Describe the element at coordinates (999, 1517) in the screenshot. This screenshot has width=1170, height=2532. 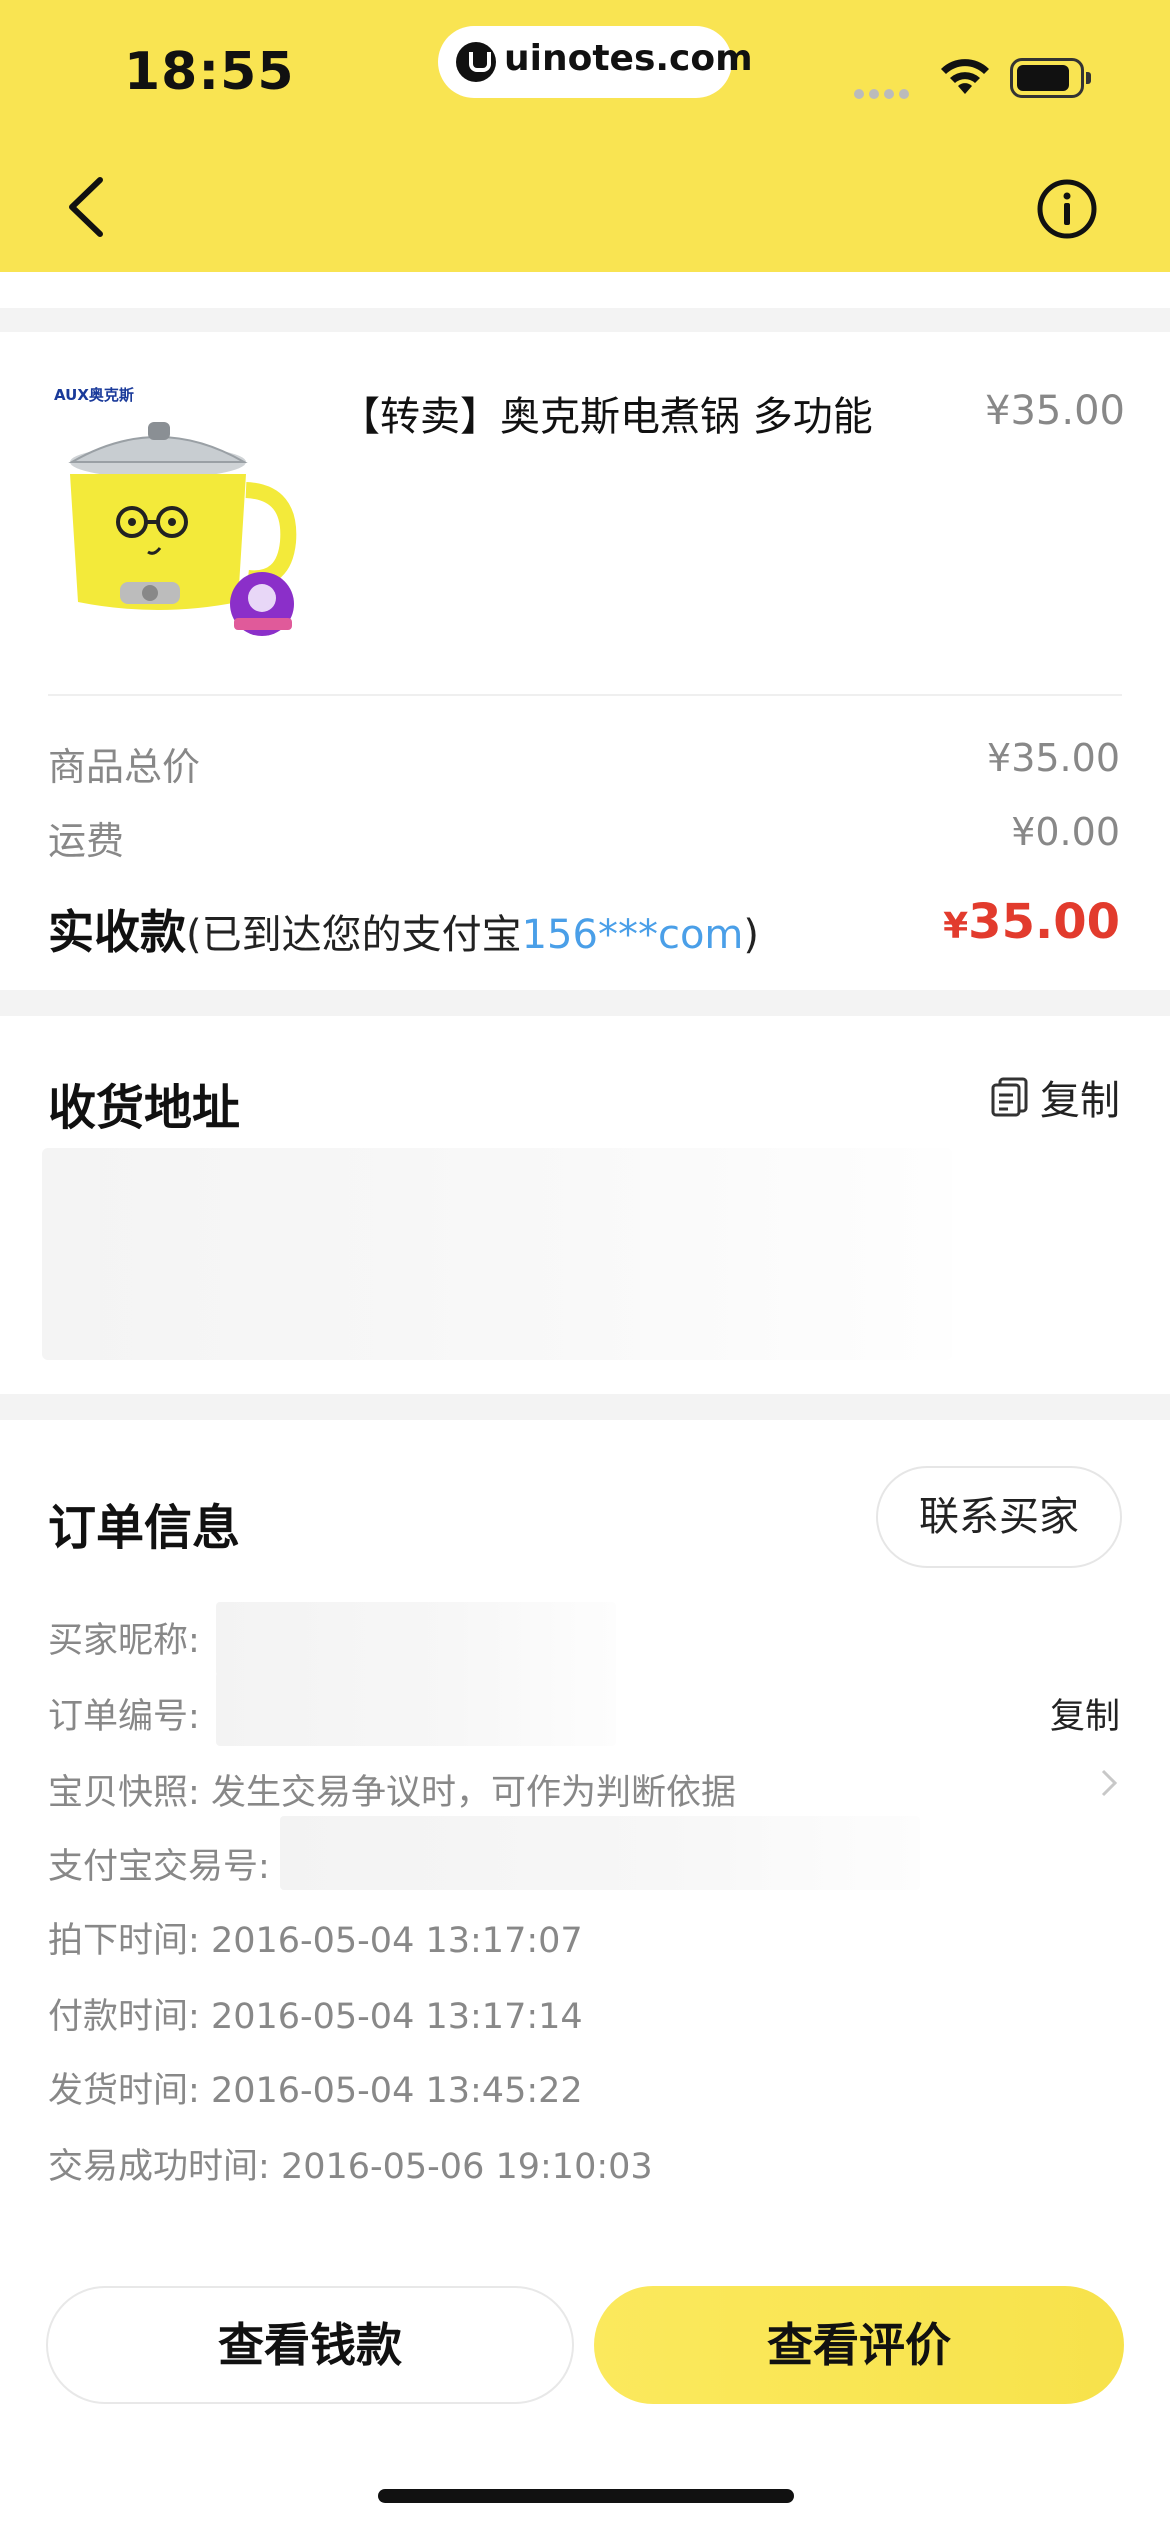
I see `contact-buyer-button: 联系买家` at that location.